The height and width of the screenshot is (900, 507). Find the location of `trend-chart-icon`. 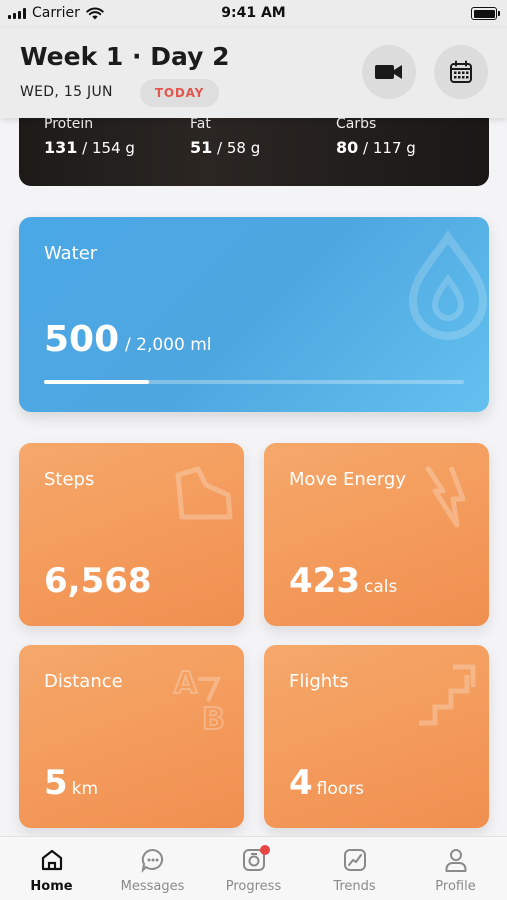

trend-chart-icon is located at coordinates (354, 860).